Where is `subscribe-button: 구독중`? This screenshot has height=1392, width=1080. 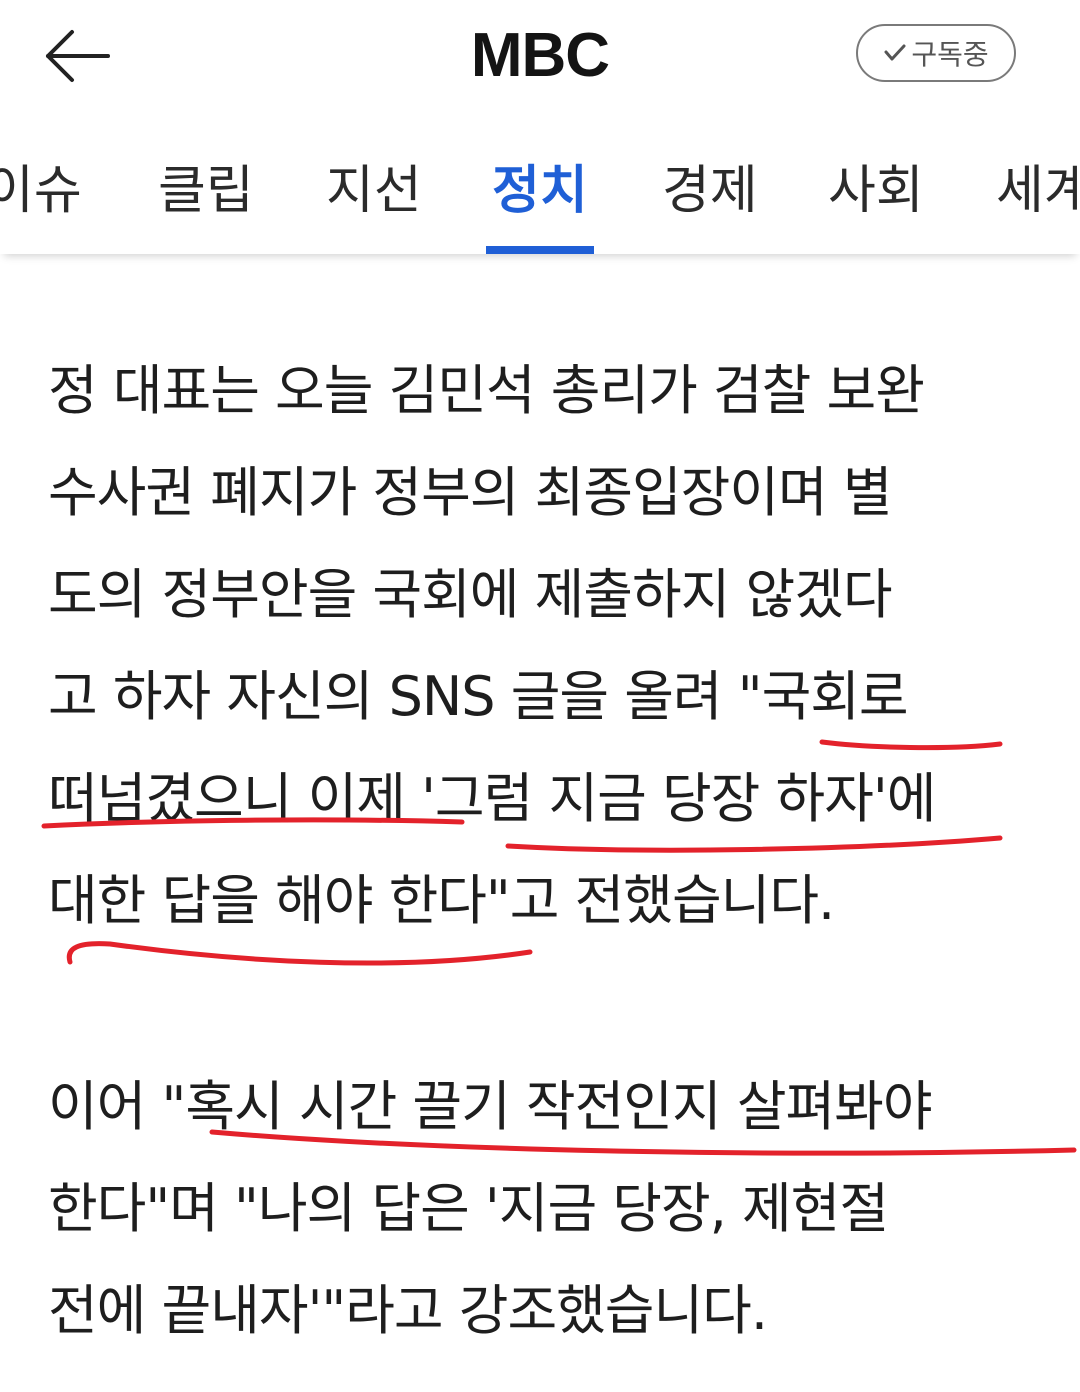 subscribe-button: 구독중 is located at coordinates (936, 53).